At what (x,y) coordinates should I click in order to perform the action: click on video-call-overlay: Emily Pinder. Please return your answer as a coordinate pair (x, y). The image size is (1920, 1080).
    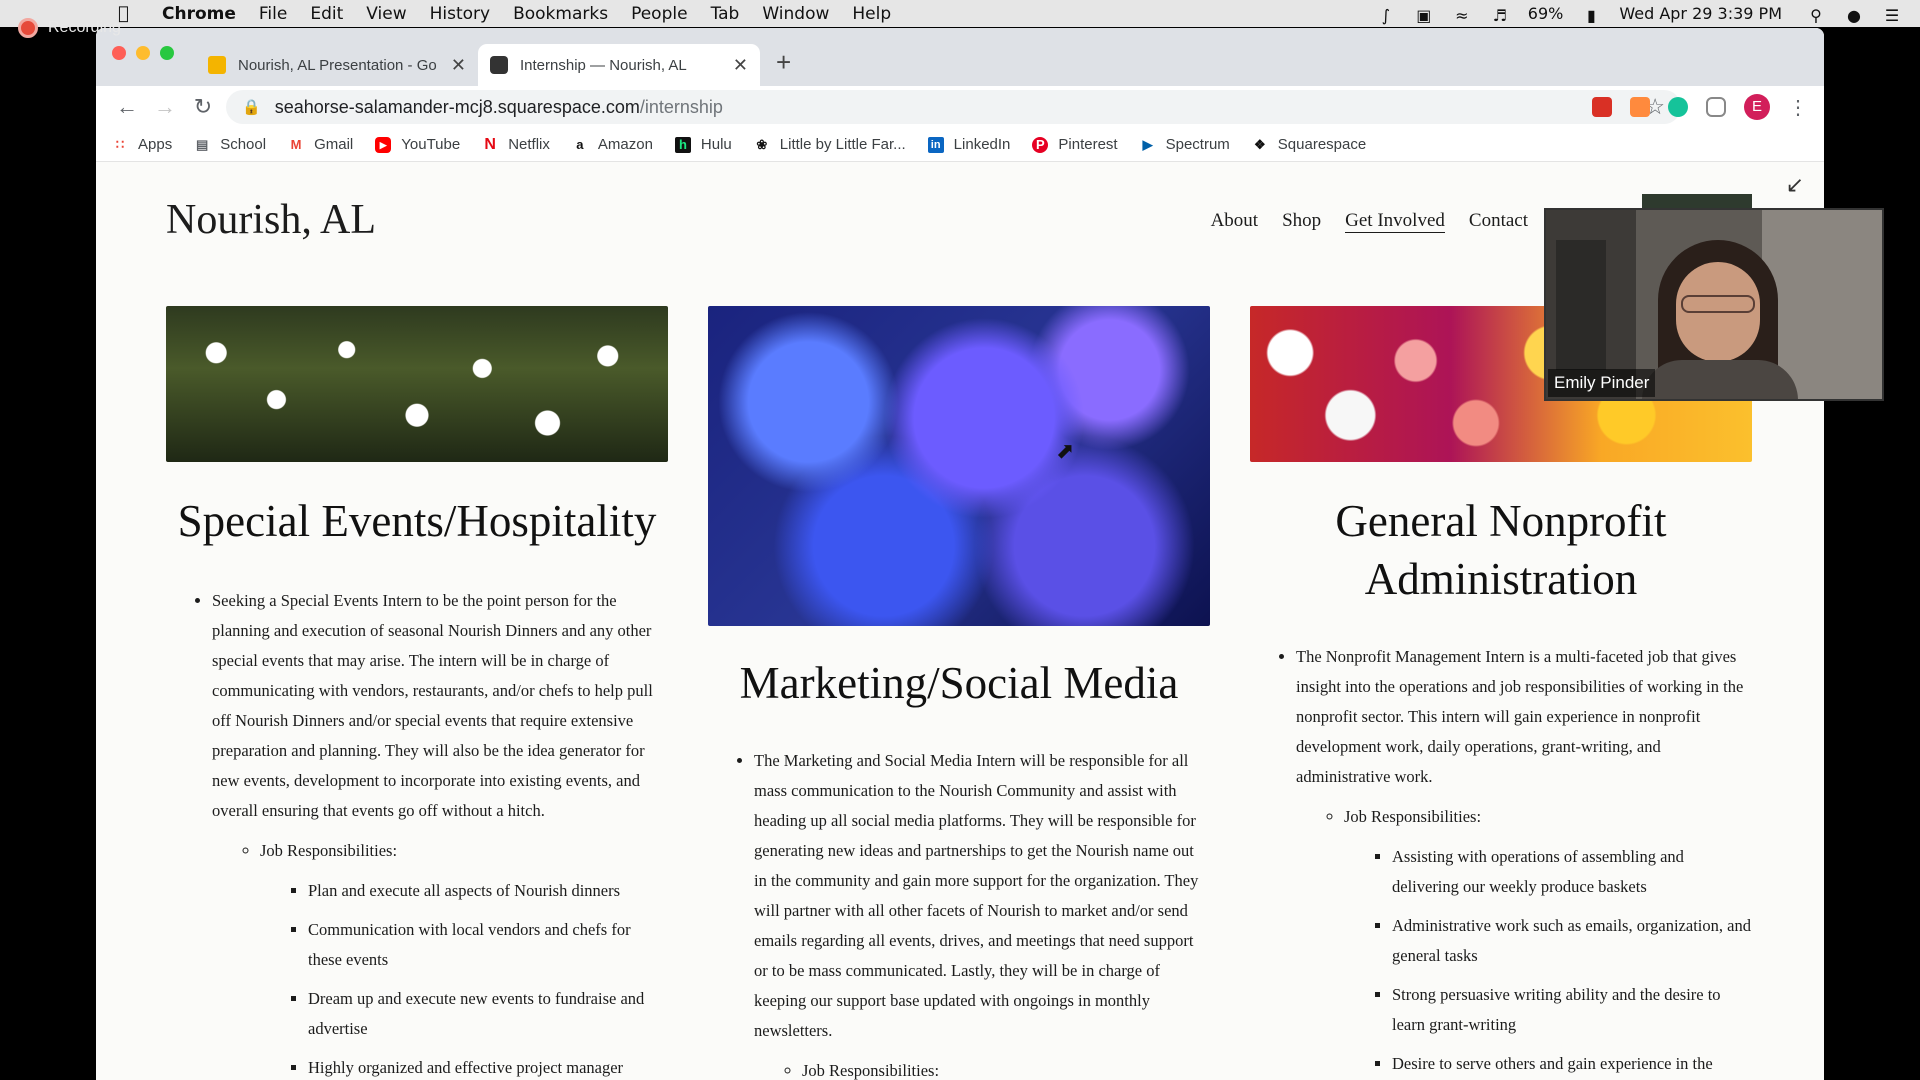
    Looking at the image, I should click on (1714, 304).